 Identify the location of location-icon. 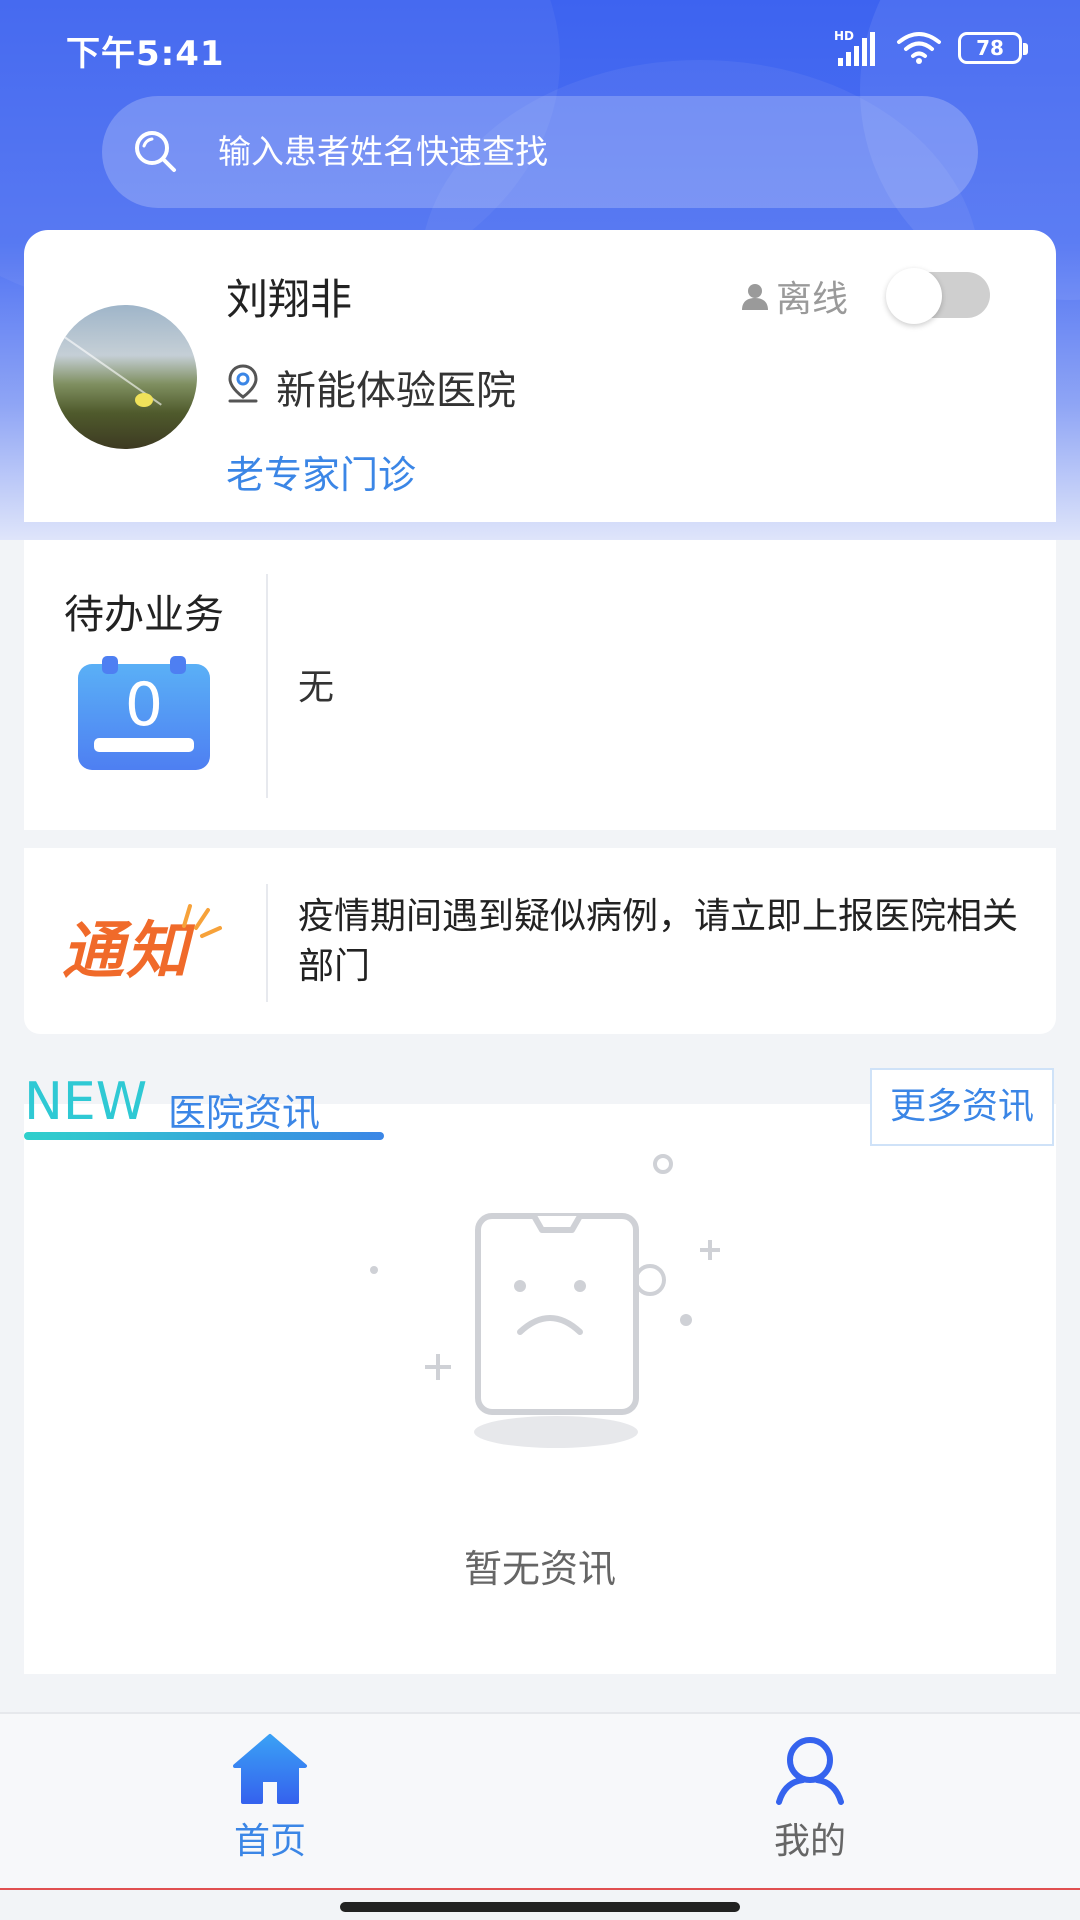
(243, 383).